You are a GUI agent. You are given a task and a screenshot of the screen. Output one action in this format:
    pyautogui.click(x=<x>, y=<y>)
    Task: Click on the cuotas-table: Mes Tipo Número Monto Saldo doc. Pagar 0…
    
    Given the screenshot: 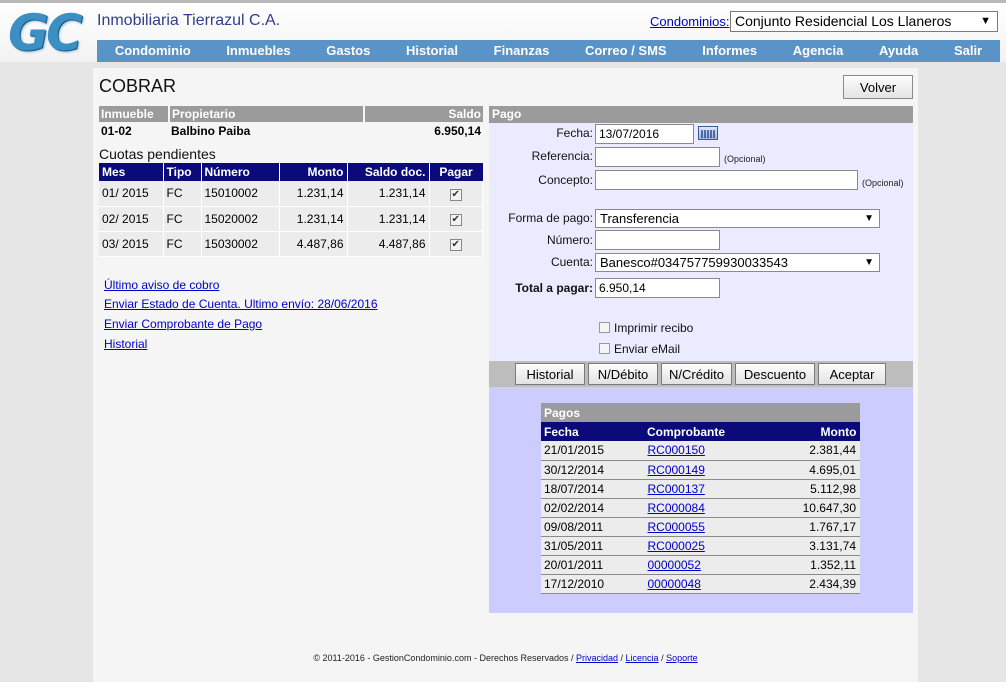 What is the action you would take?
    pyautogui.click(x=291, y=210)
    